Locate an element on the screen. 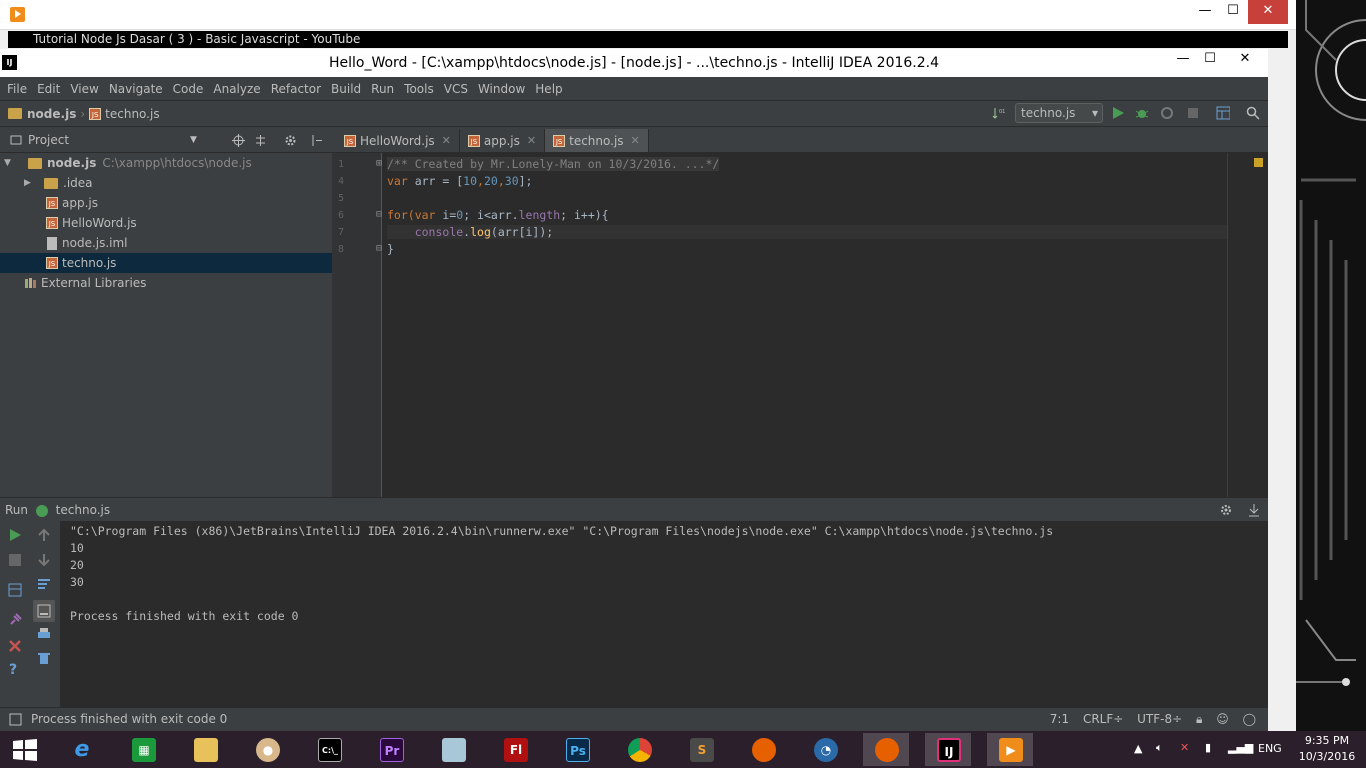  menu-window: Window is located at coordinates (501, 89).